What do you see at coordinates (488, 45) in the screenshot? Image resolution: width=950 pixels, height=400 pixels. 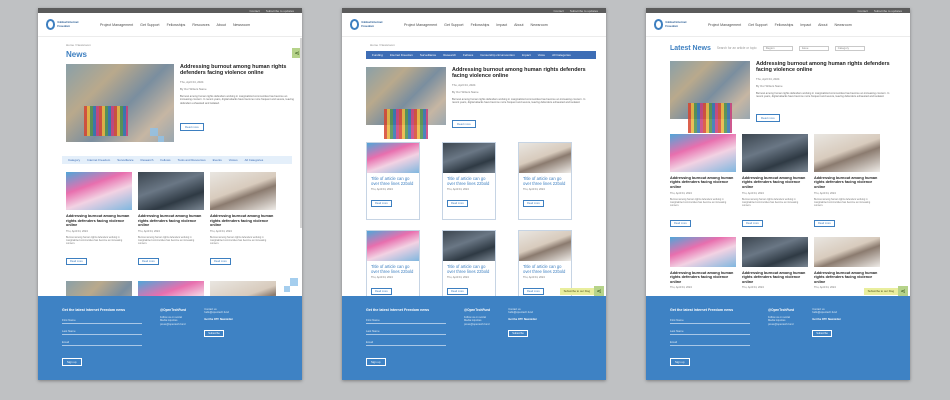 I see `breadcrumb: Home / Newsroom` at bounding box center [488, 45].